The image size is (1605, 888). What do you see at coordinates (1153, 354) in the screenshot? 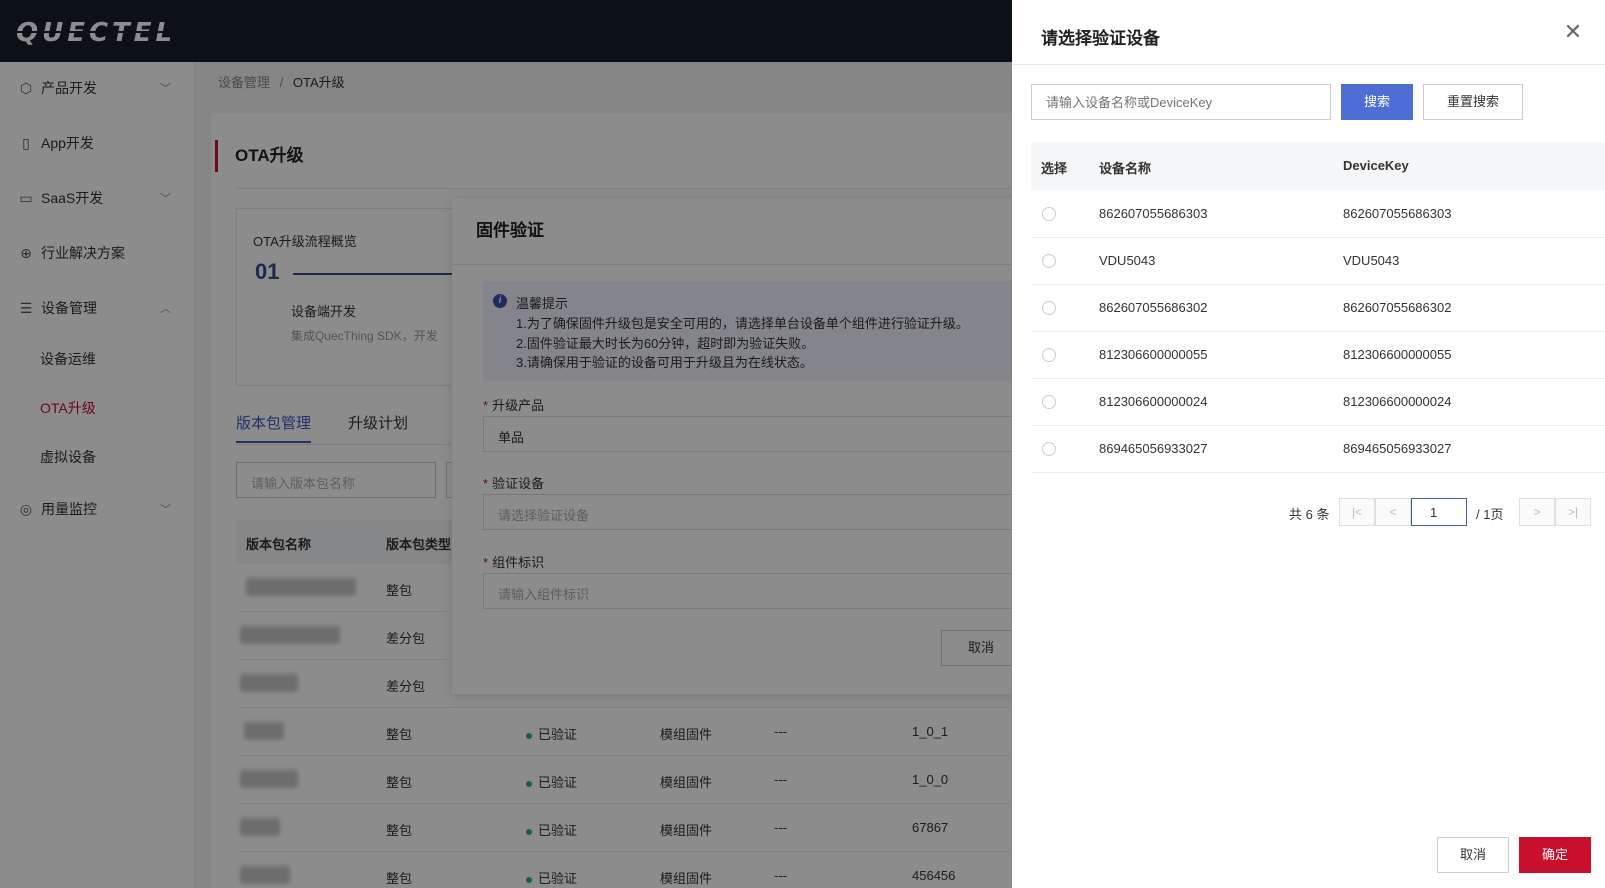
I see `device-name: 812306600000055` at bounding box center [1153, 354].